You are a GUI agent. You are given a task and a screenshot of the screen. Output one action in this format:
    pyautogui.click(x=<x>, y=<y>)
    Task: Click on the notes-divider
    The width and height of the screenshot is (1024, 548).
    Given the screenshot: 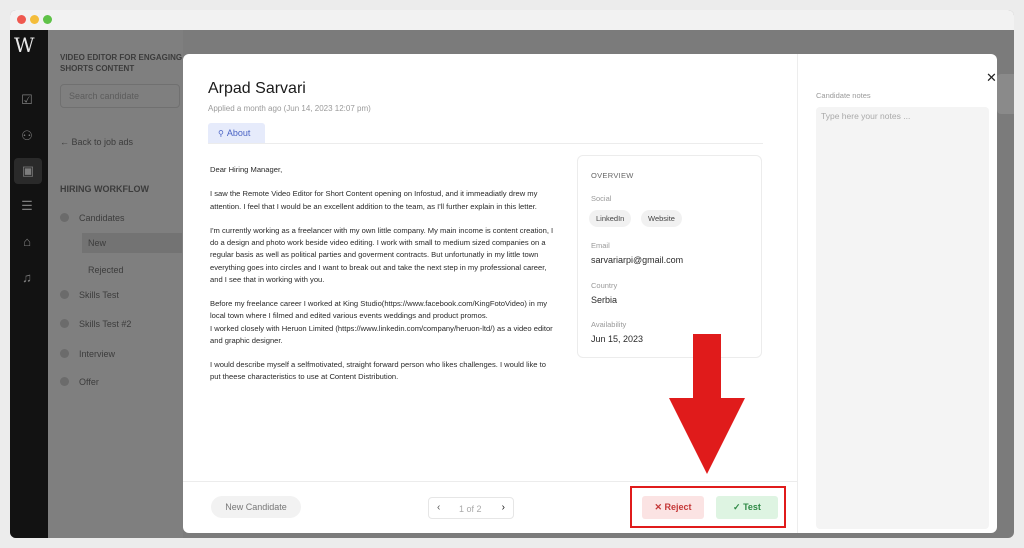 What is the action you would take?
    pyautogui.click(x=797, y=293)
    